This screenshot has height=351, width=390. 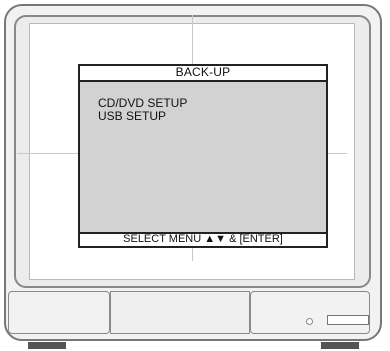 What do you see at coordinates (348, 320) in the screenshot?
I see `power-button` at bounding box center [348, 320].